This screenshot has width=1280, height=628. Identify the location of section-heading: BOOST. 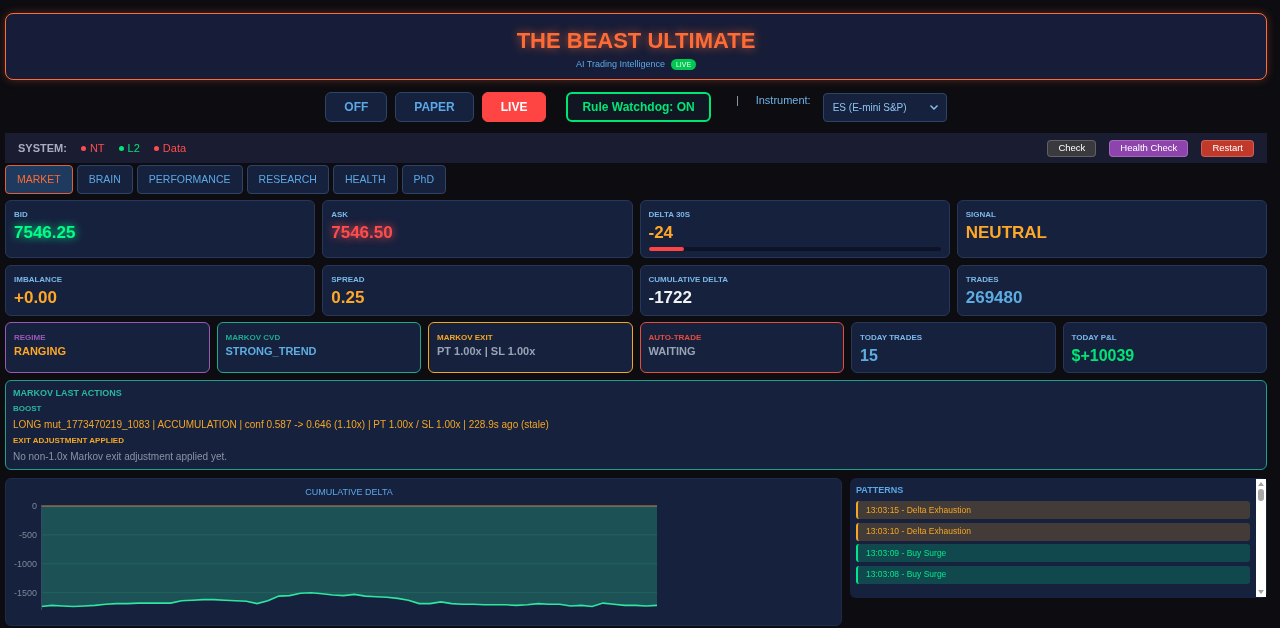
(28, 409).